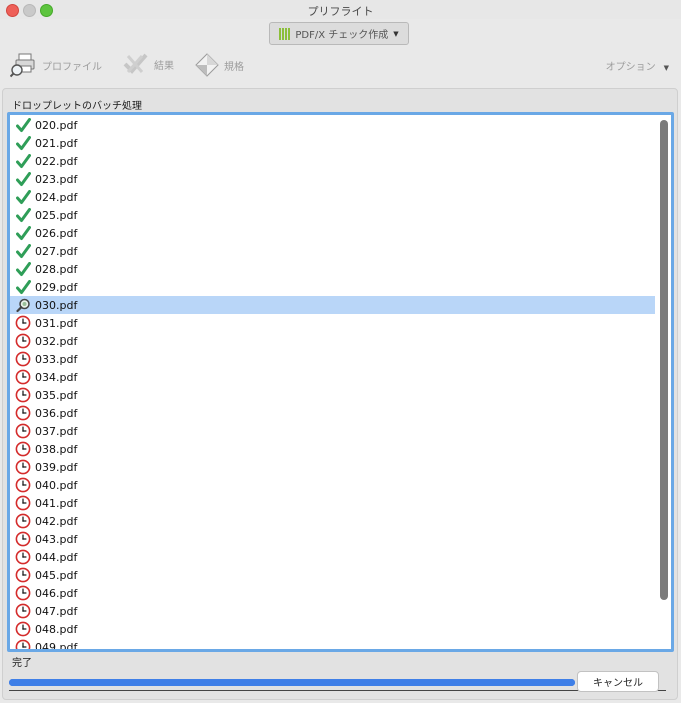 The height and width of the screenshot is (703, 681). What do you see at coordinates (332, 449) in the screenshot?
I see `file-row: 038.pdf` at bounding box center [332, 449].